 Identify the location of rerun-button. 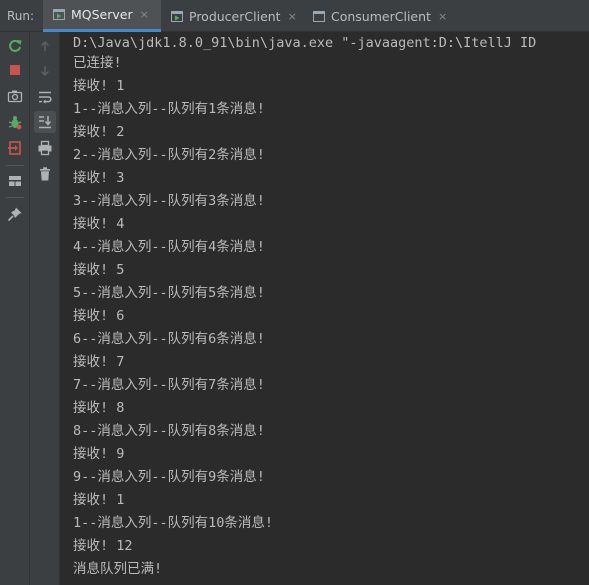
(15, 46).